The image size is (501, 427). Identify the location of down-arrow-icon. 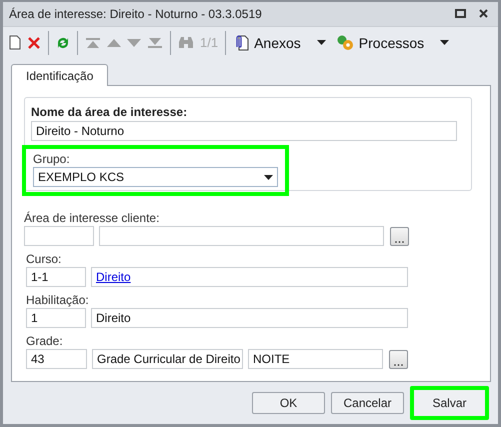
(134, 42).